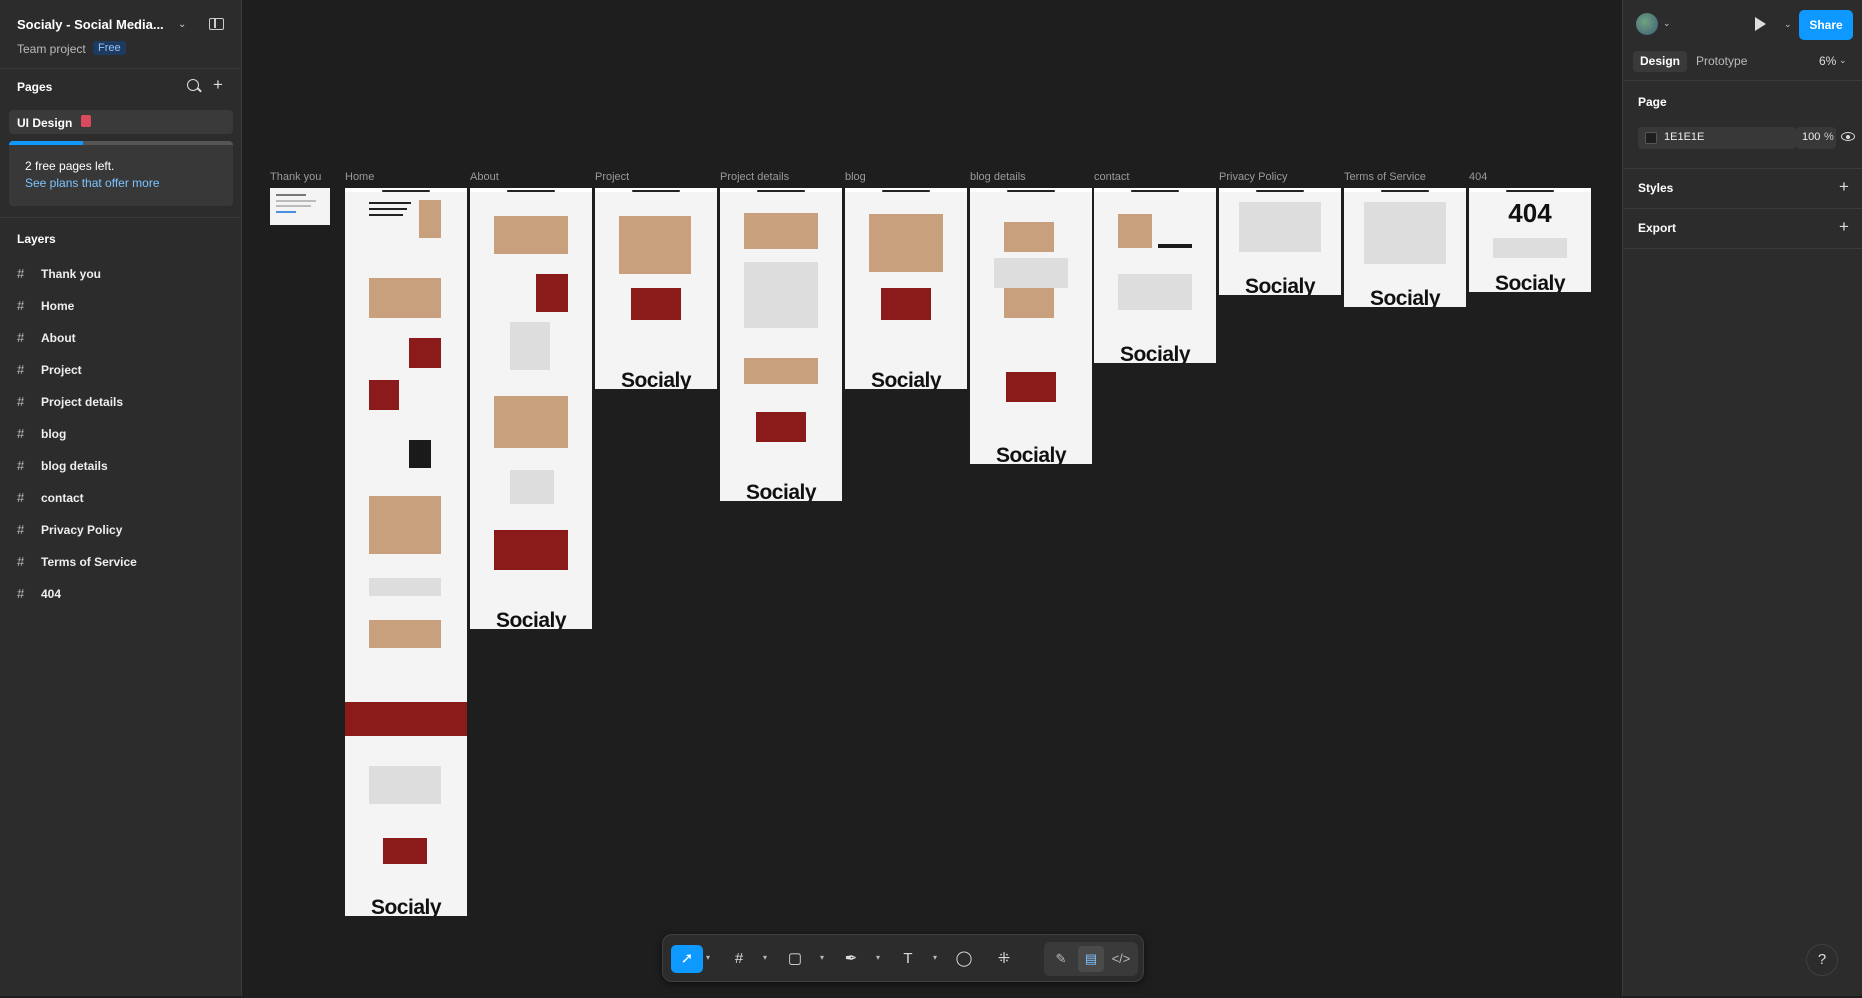  I want to click on layer-label: Terms of Service, so click(89, 562).